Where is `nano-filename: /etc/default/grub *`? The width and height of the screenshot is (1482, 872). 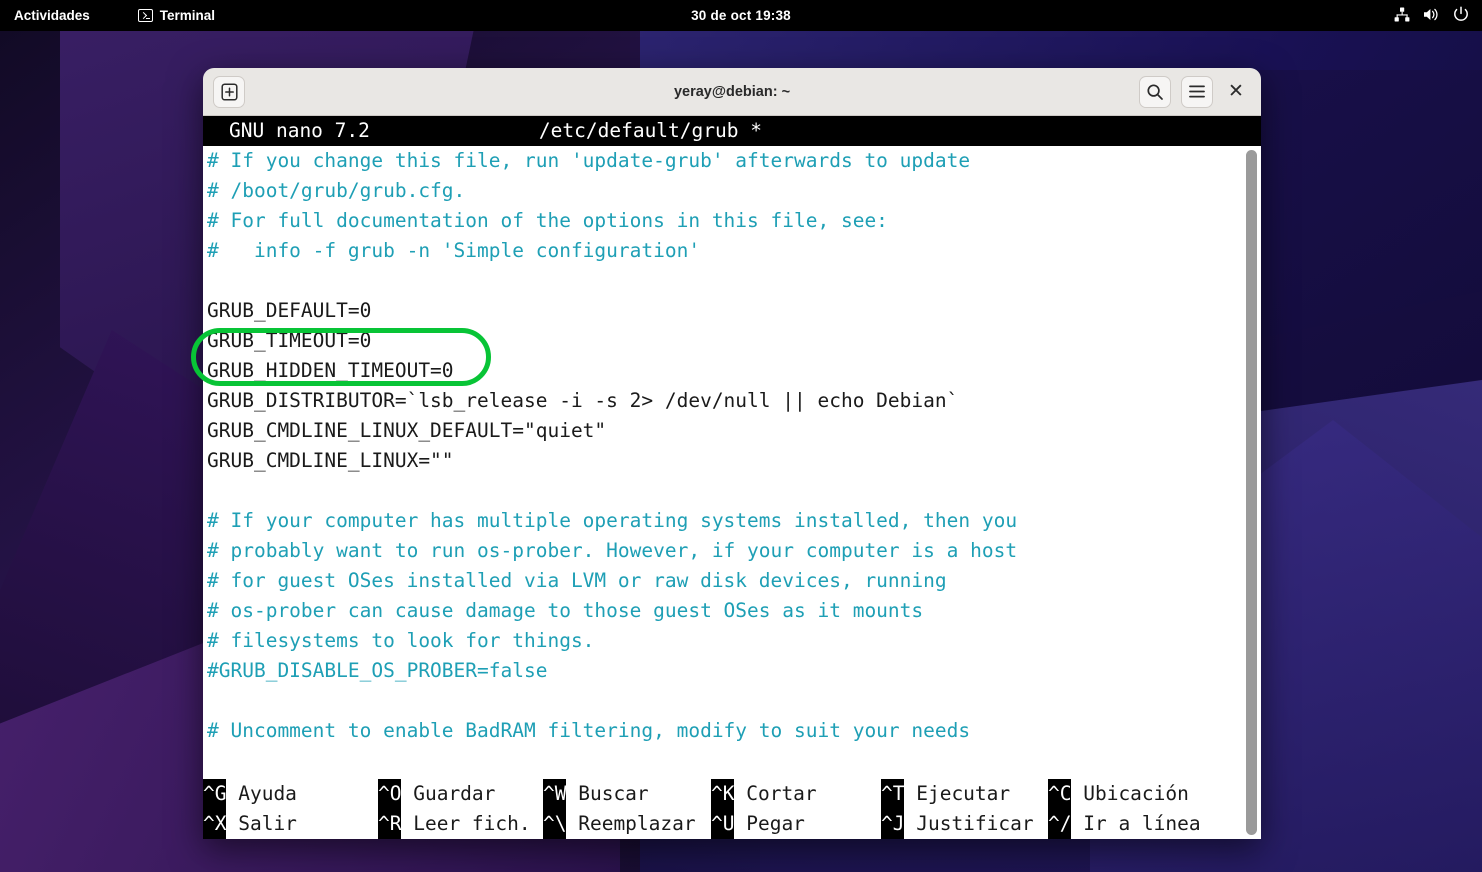
nano-filename: /etc/default/grub * is located at coordinates (650, 130).